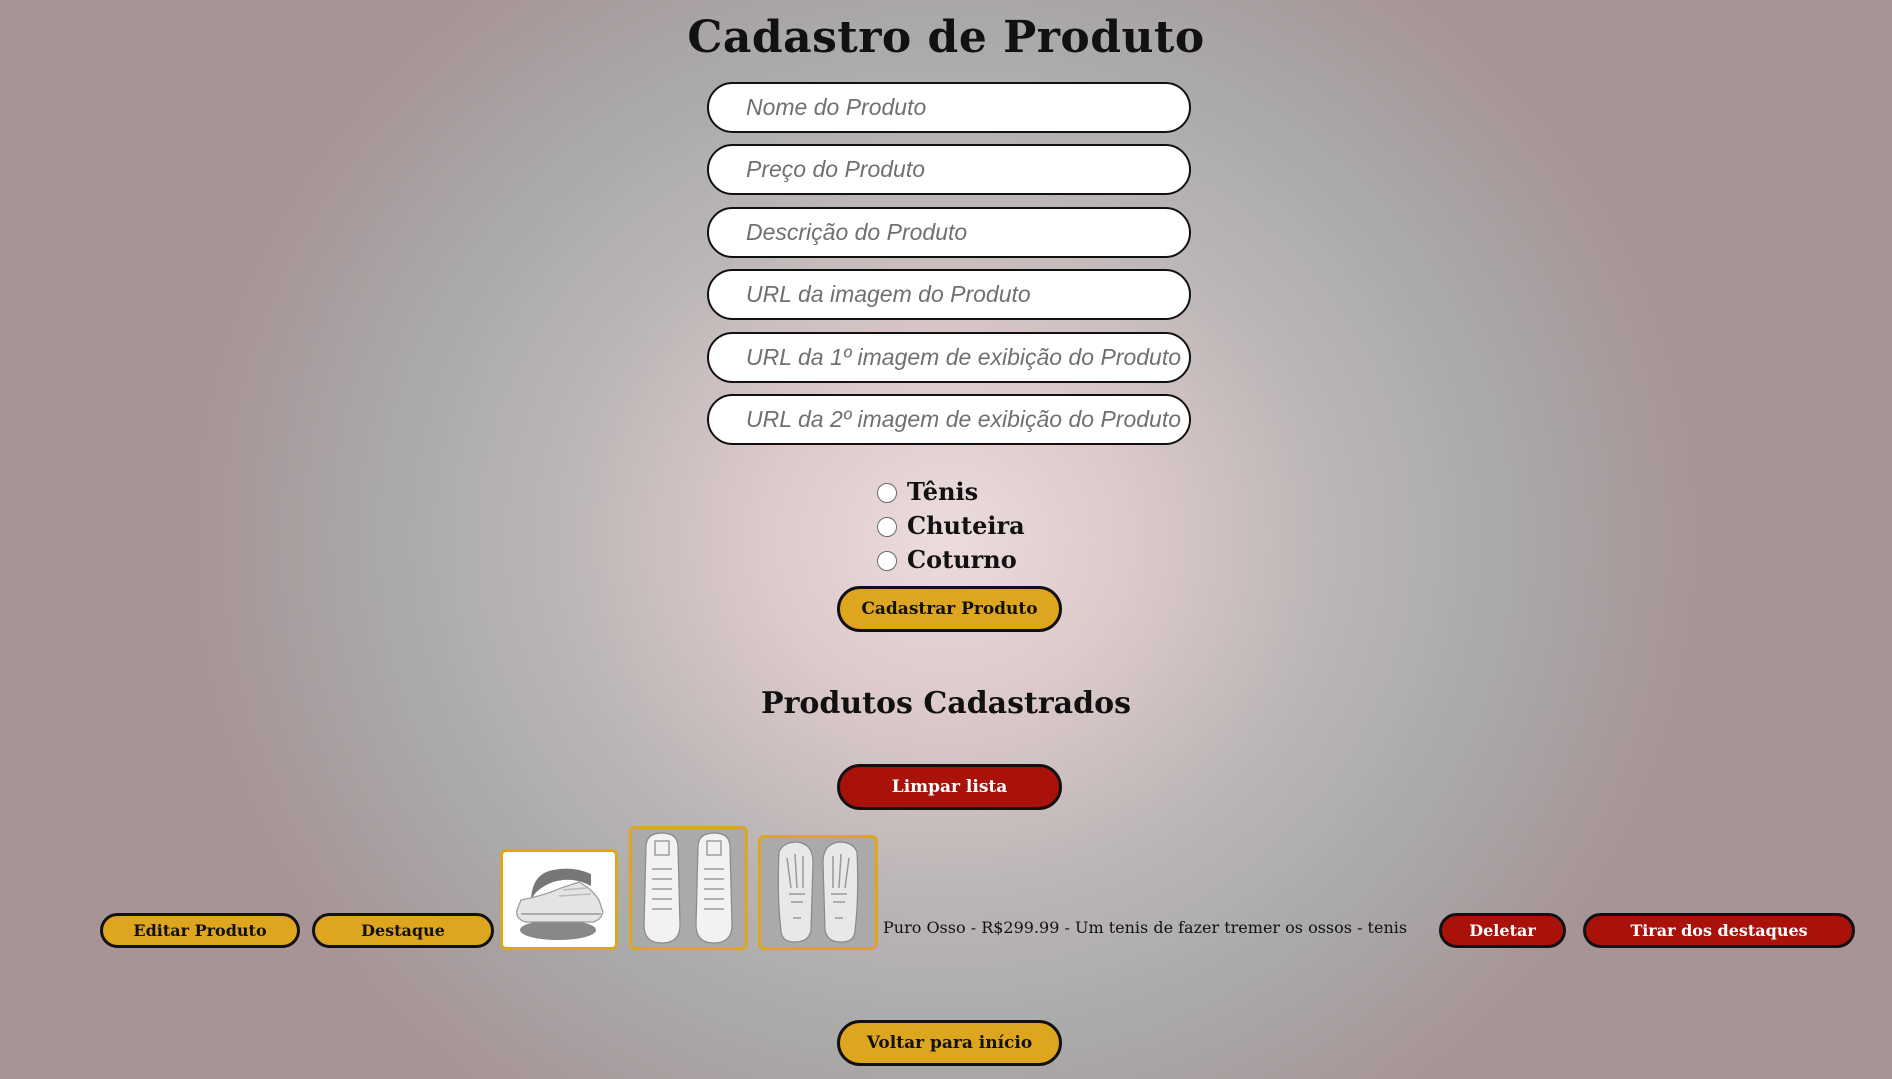 The width and height of the screenshot is (1892, 1079). I want to click on radio-label: Coturno, so click(962, 559).